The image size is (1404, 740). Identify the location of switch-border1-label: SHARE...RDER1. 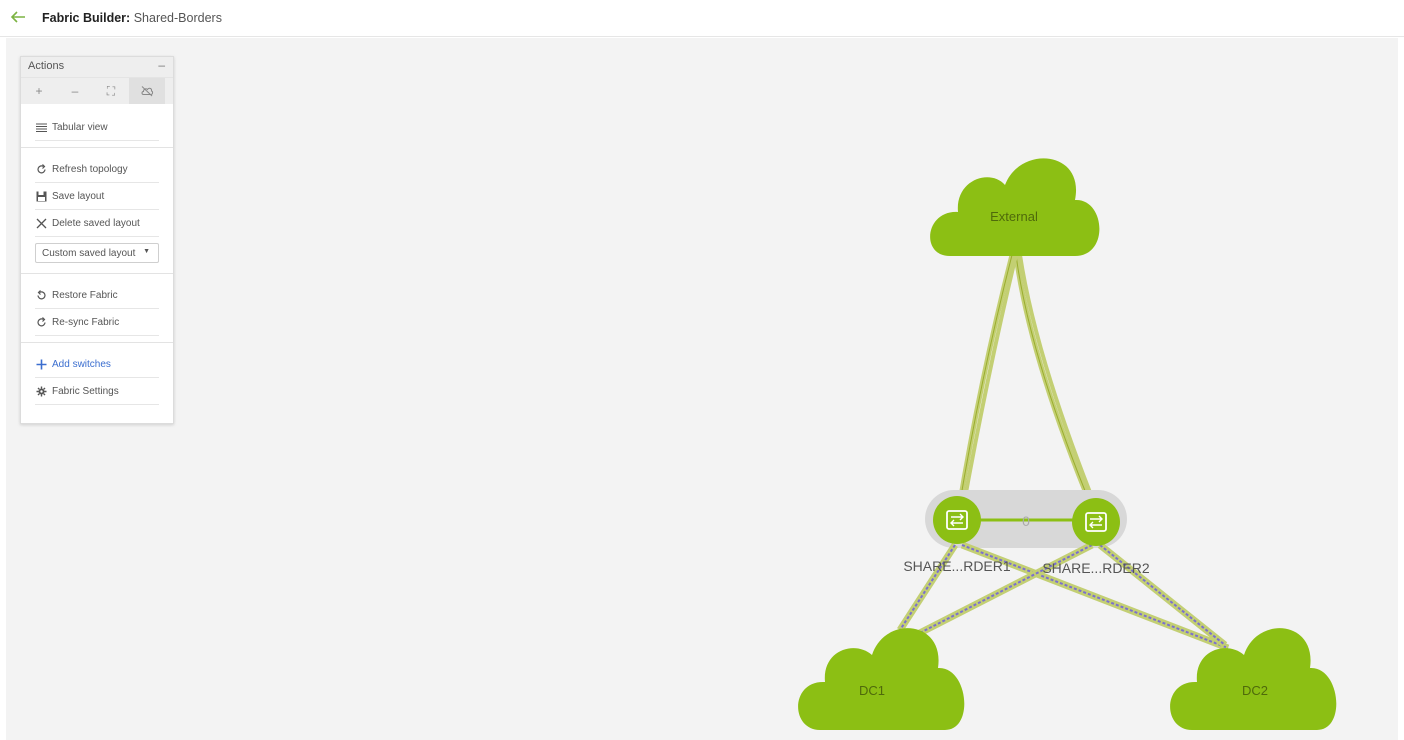
(957, 566).